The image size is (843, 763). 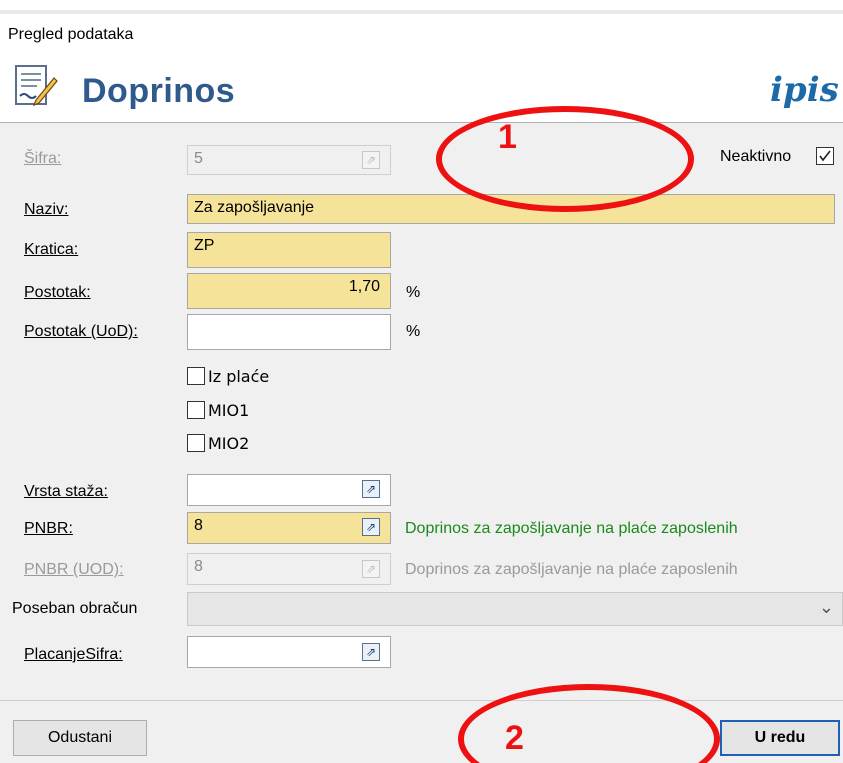 What do you see at coordinates (289, 528) in the screenshot?
I see `pnbr-field: 8` at bounding box center [289, 528].